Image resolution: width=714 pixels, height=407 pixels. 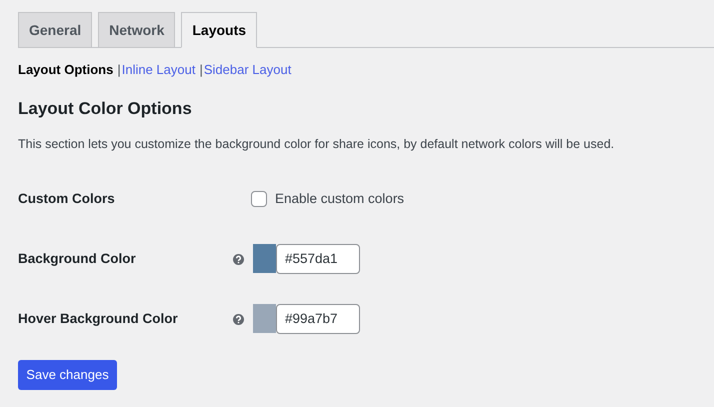 What do you see at coordinates (55, 30) in the screenshot?
I see `tab: General` at bounding box center [55, 30].